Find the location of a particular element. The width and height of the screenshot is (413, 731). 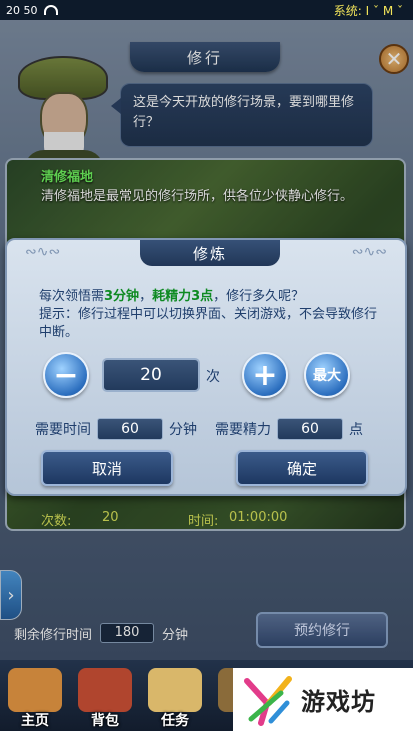

plus-button: + is located at coordinates (265, 375).